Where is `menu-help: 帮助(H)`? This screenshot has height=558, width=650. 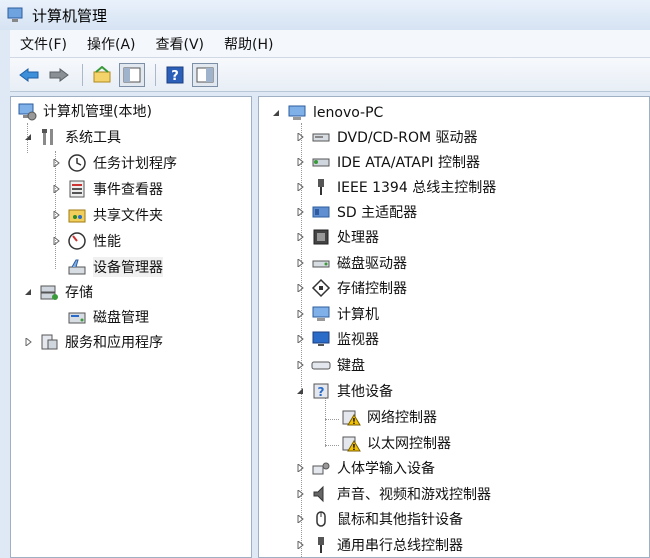
menu-help: 帮助(H) is located at coordinates (248, 44).